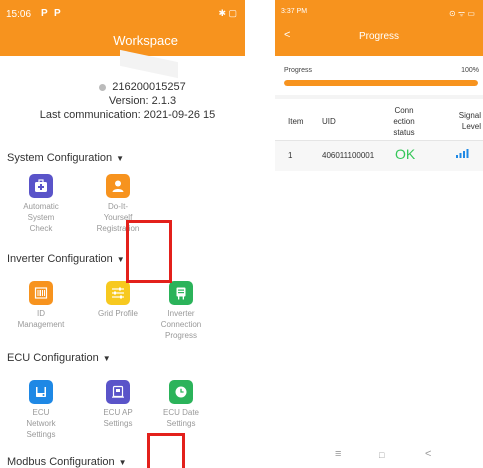 This screenshot has height=468, width=483. What do you see at coordinates (142, 101) in the screenshot?
I see `ecu-version: Version: 2.1.3` at bounding box center [142, 101].